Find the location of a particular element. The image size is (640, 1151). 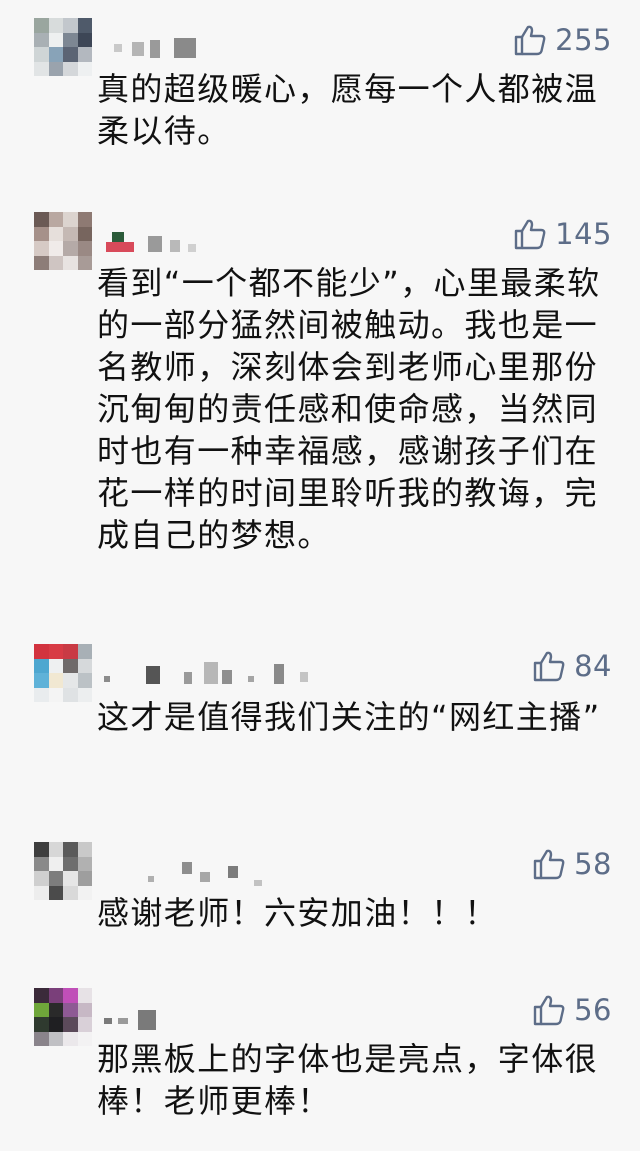

like-count: 58 is located at coordinates (593, 864).